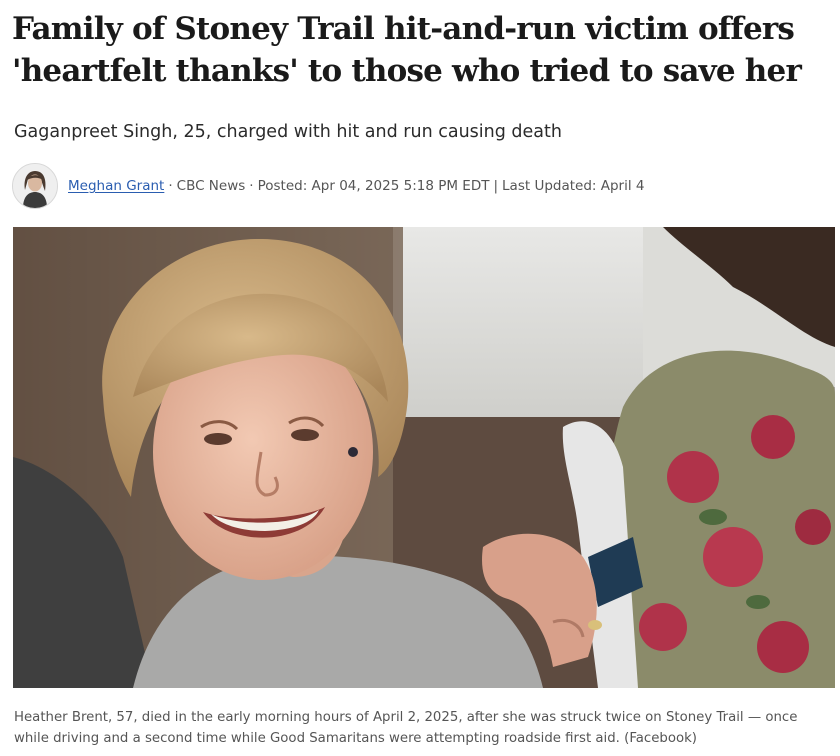 This screenshot has height=756, width=840. I want to click on outlet-name: CBC News, so click(211, 186).